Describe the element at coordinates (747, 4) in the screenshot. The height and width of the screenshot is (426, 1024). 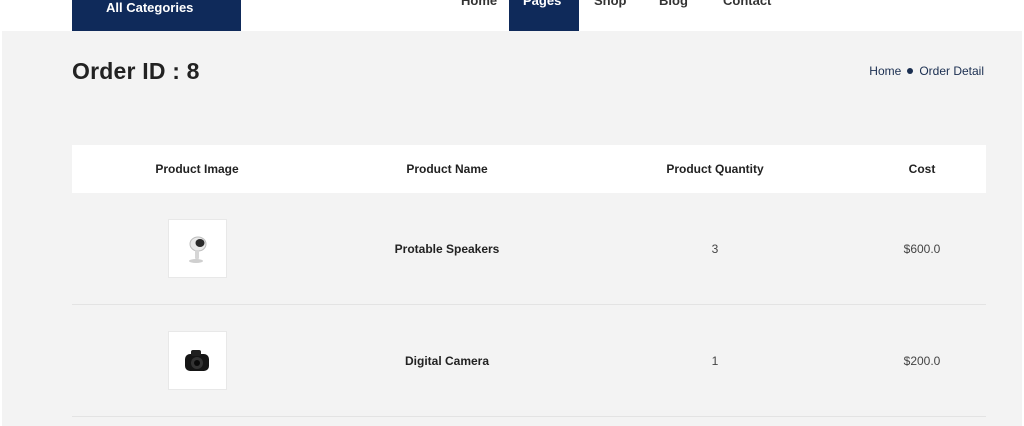
I see `nav-contact: Contact` at that location.